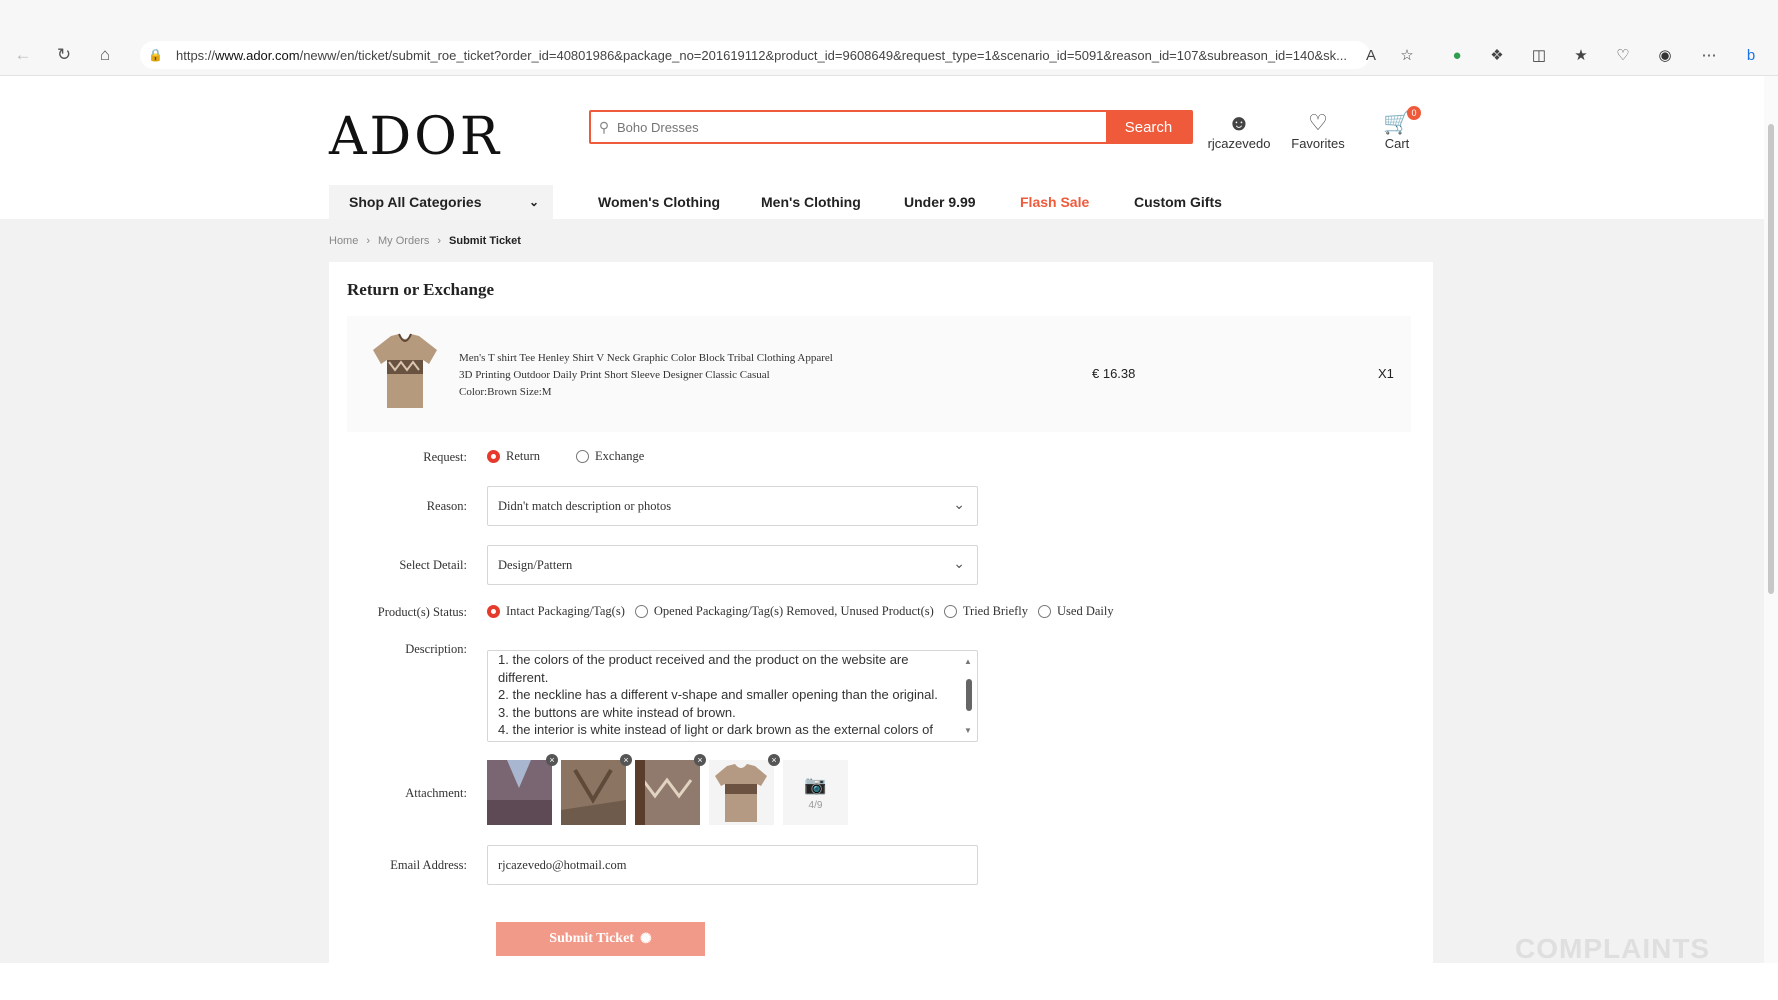  I want to click on scroll-up-icon: ▲, so click(968, 662).